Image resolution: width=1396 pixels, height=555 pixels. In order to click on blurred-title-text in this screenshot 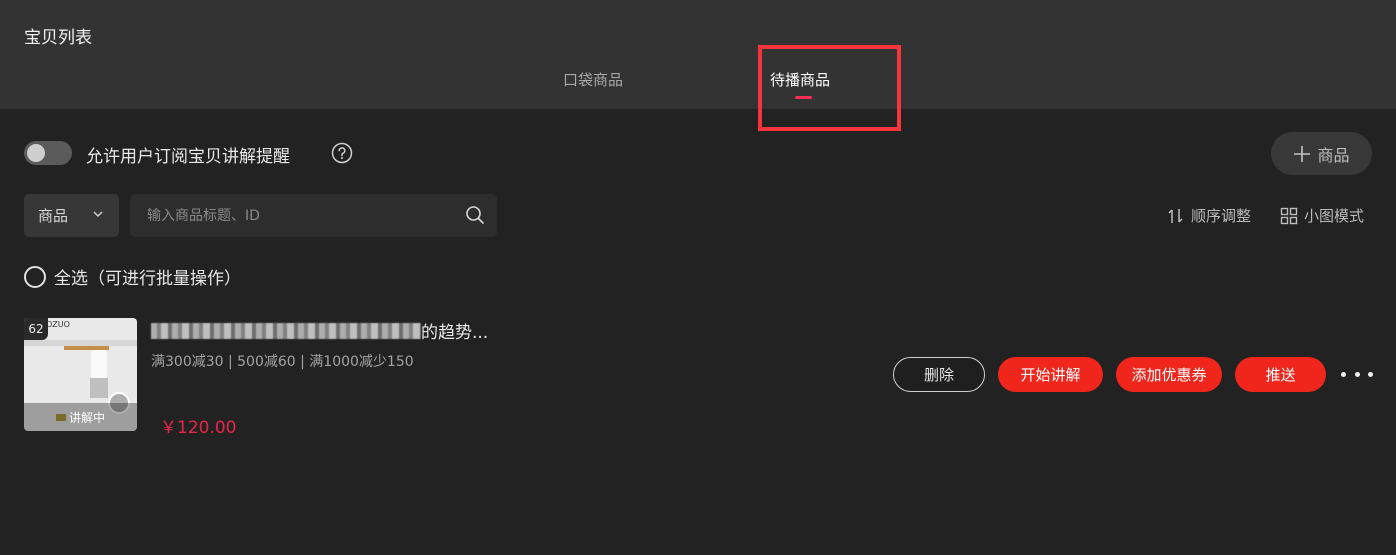, I will do `click(286, 330)`.